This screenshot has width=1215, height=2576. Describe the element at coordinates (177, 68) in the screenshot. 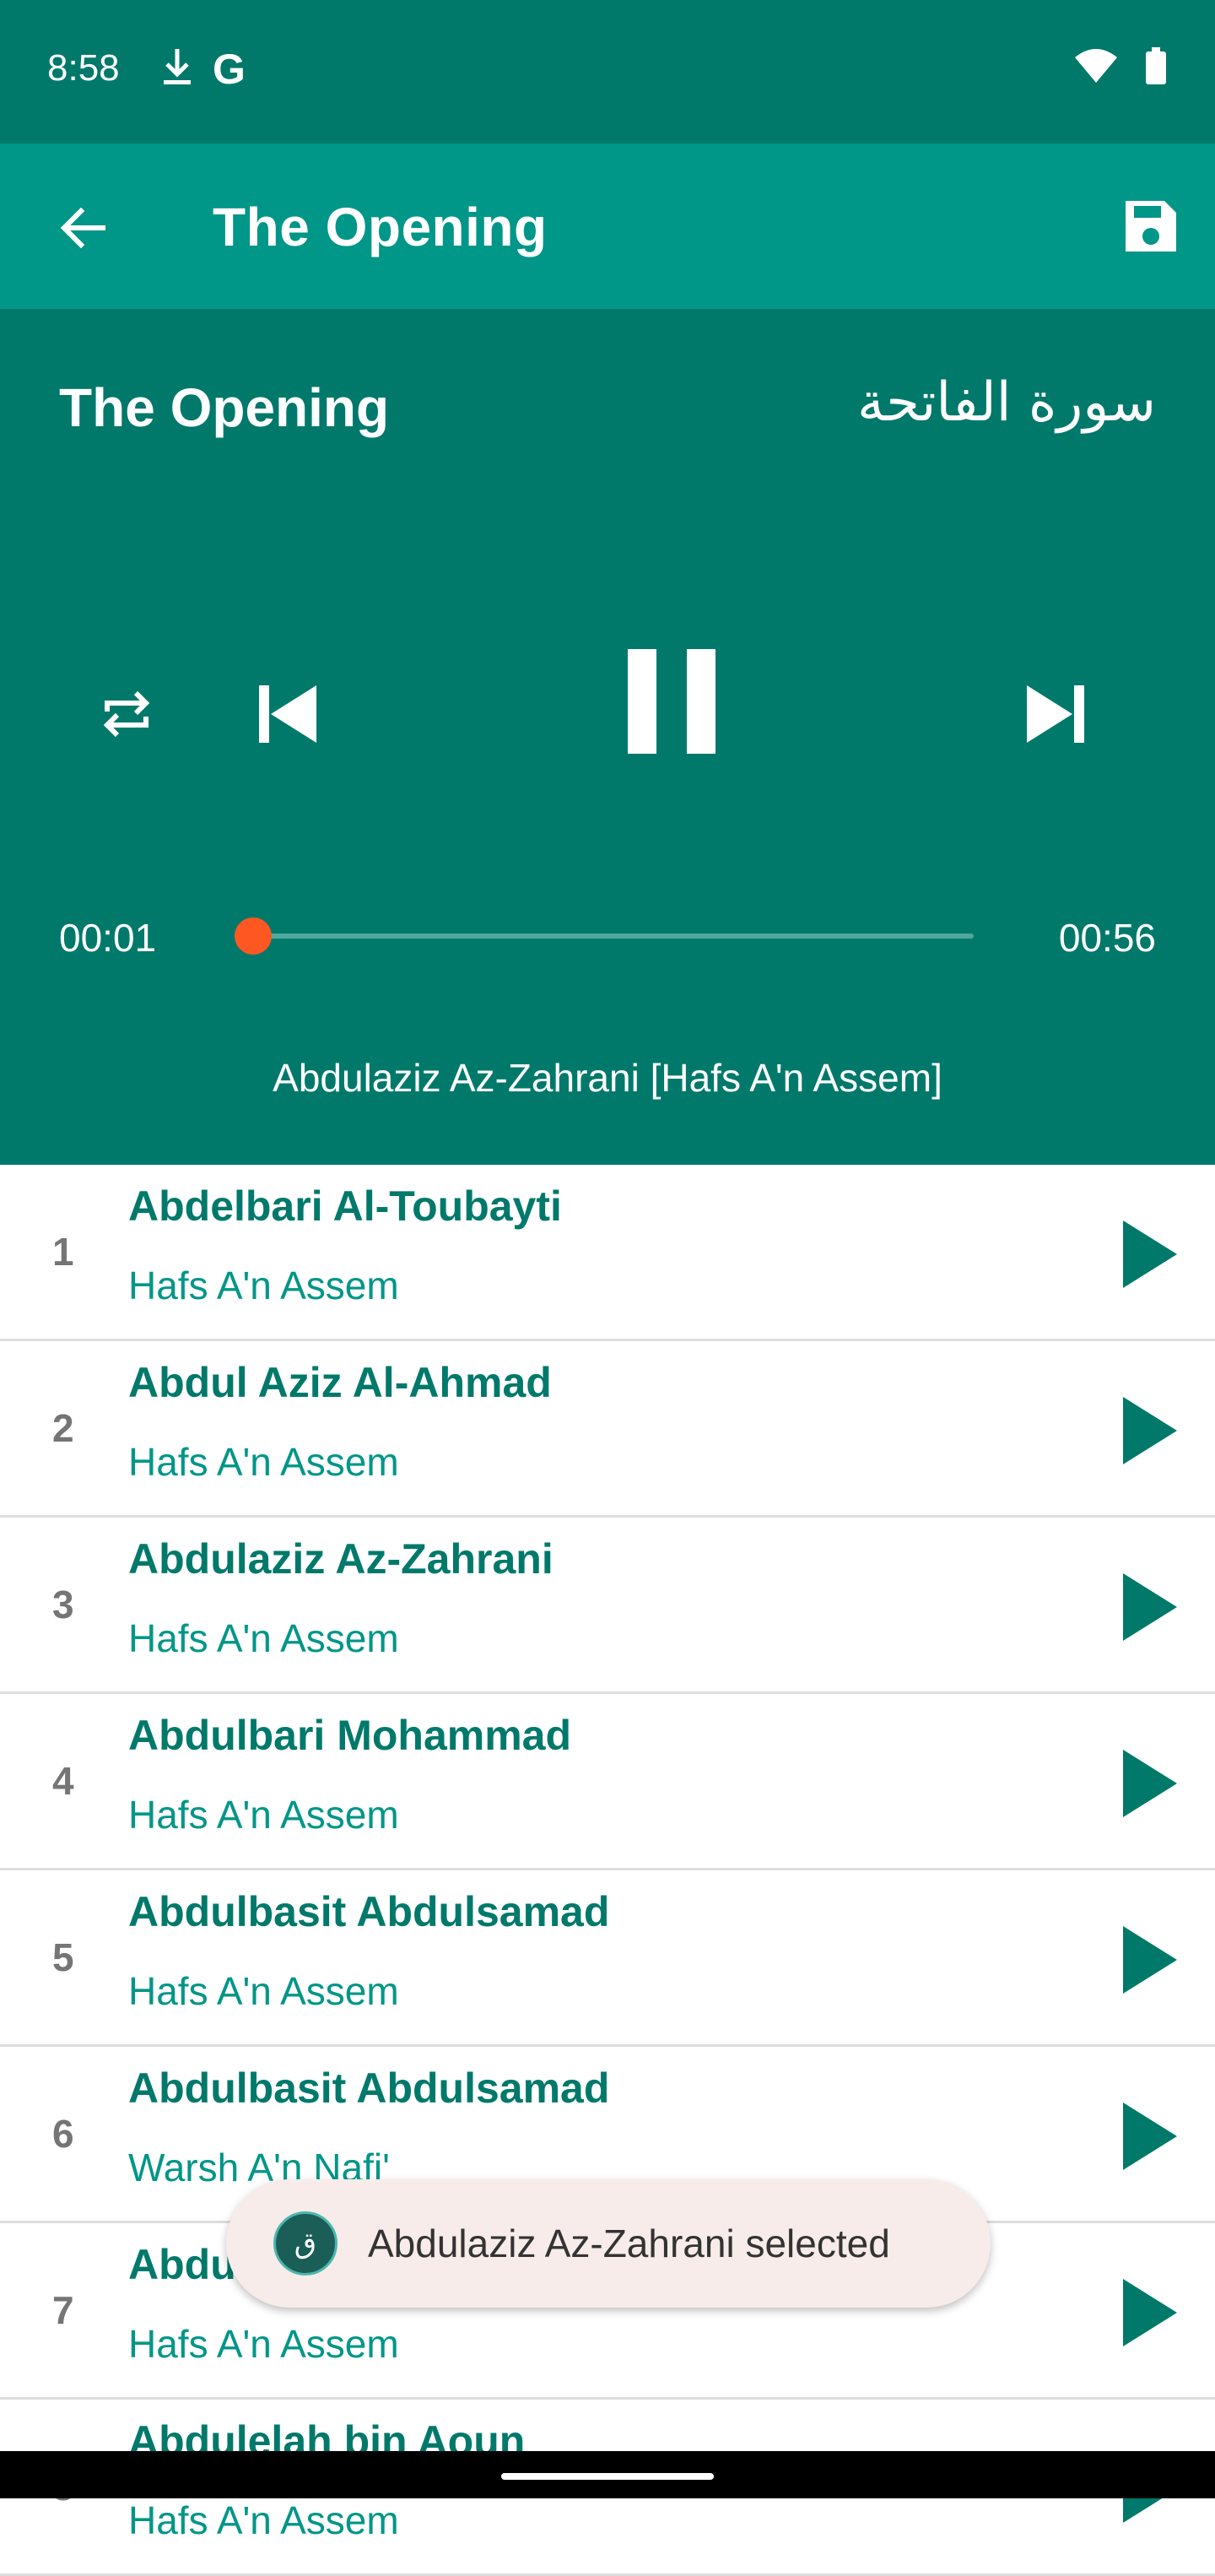

I see `download-icon` at that location.